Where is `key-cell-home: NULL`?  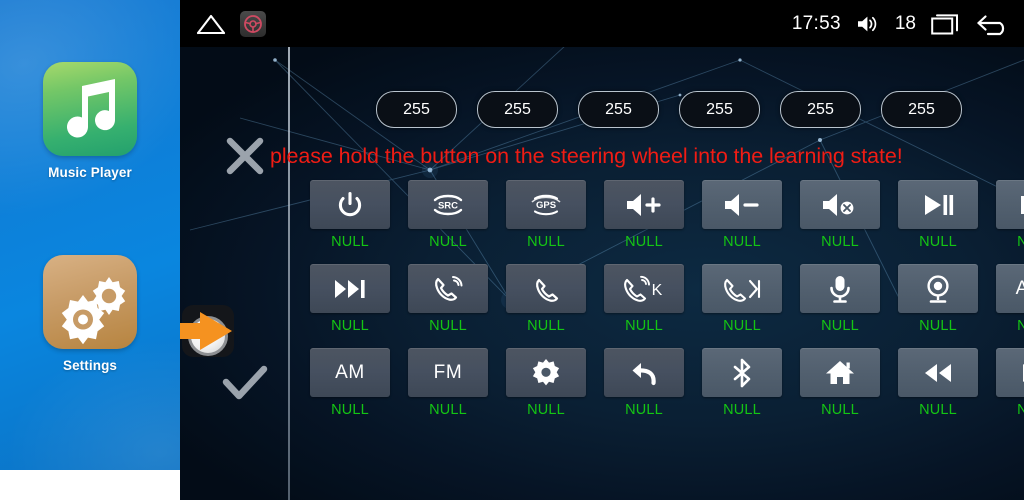 key-cell-home: NULL is located at coordinates (840, 383).